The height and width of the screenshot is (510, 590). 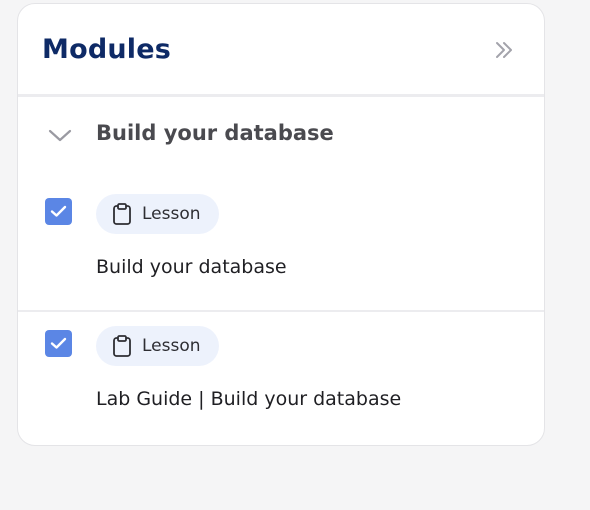 What do you see at coordinates (60, 135) in the screenshot?
I see `chevron-down-icon` at bounding box center [60, 135].